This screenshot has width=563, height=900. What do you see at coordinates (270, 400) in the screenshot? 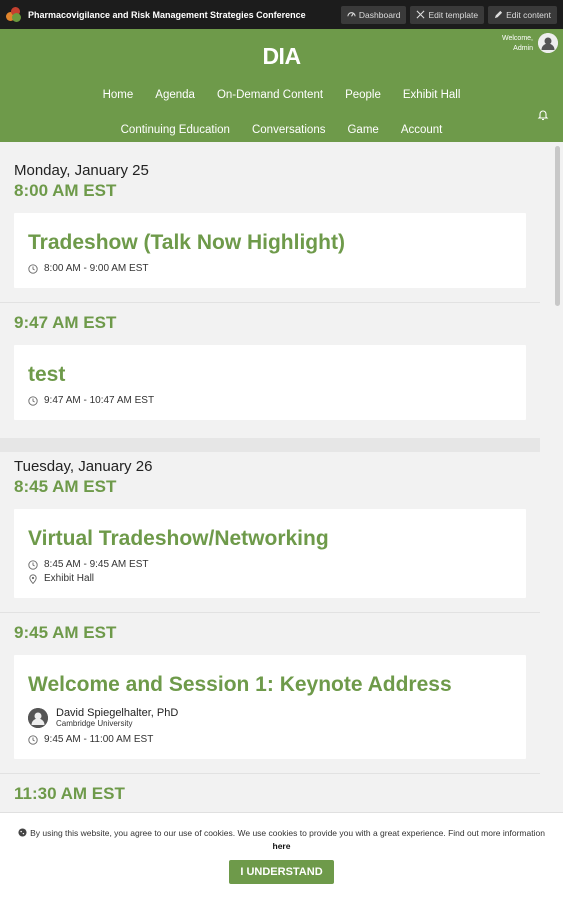
I see `session-time: 9:47 AM - 10:47 AM EST` at bounding box center [270, 400].